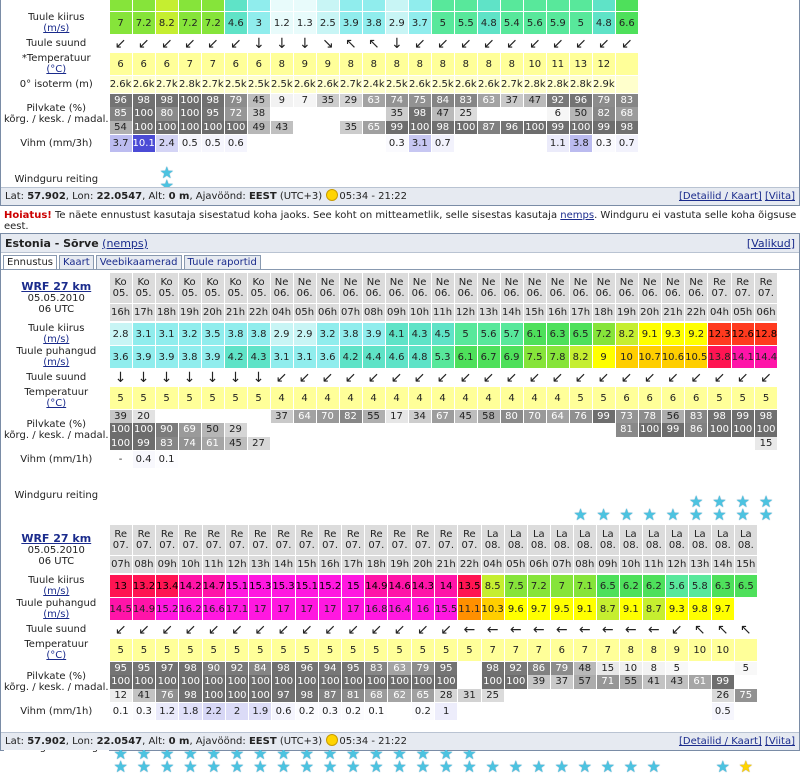 This screenshot has height=774, width=803. Describe the element at coordinates (719, 495) in the screenshot. I see `rating-cell: ★ ★` at that location.